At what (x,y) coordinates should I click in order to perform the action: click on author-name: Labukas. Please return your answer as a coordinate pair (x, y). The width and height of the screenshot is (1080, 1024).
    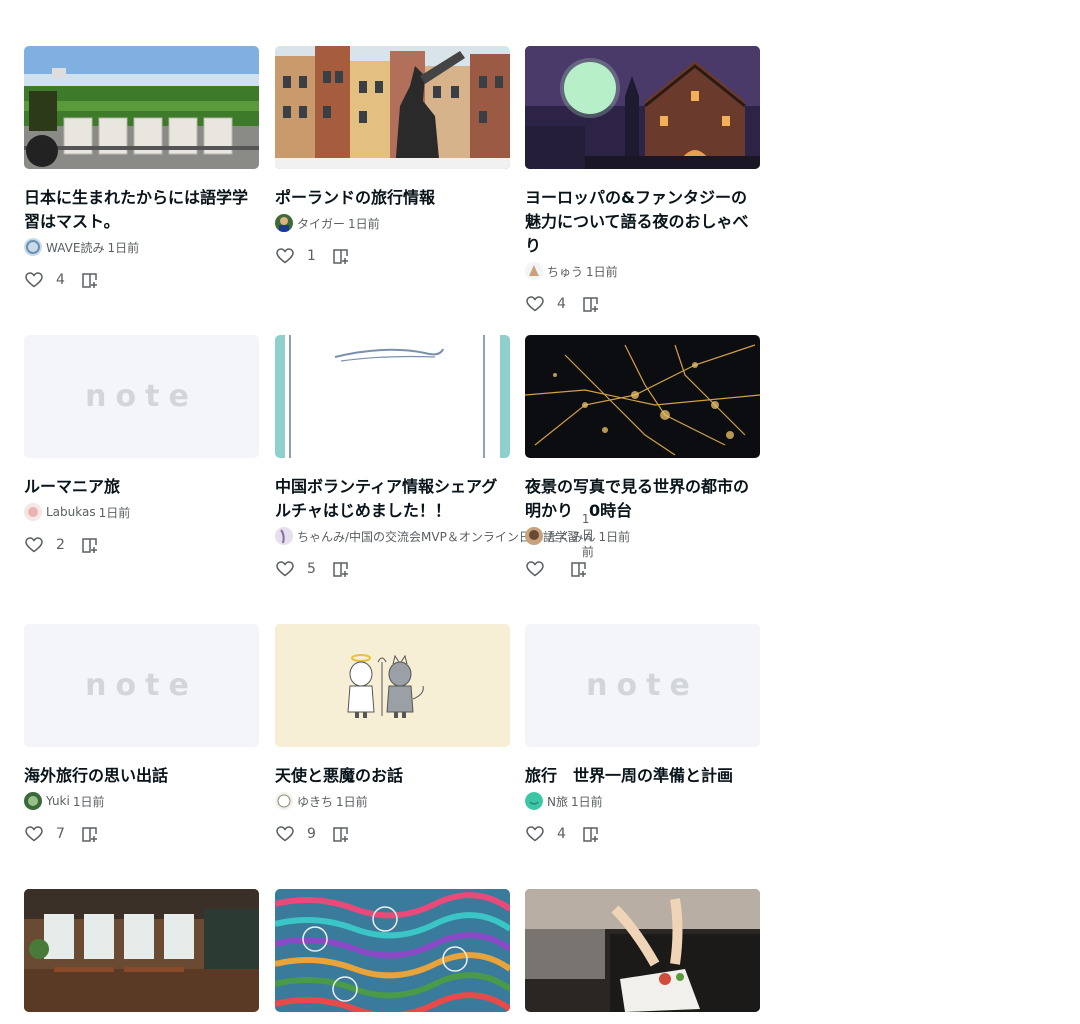
    Looking at the image, I should click on (71, 512).